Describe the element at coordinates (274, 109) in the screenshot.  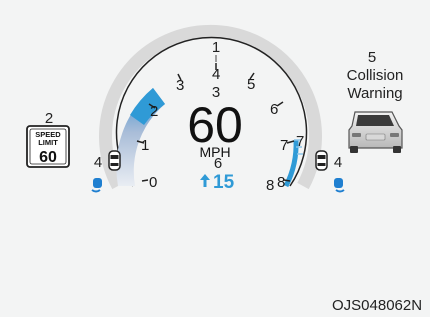
I see `scale-label-6: 6` at that location.